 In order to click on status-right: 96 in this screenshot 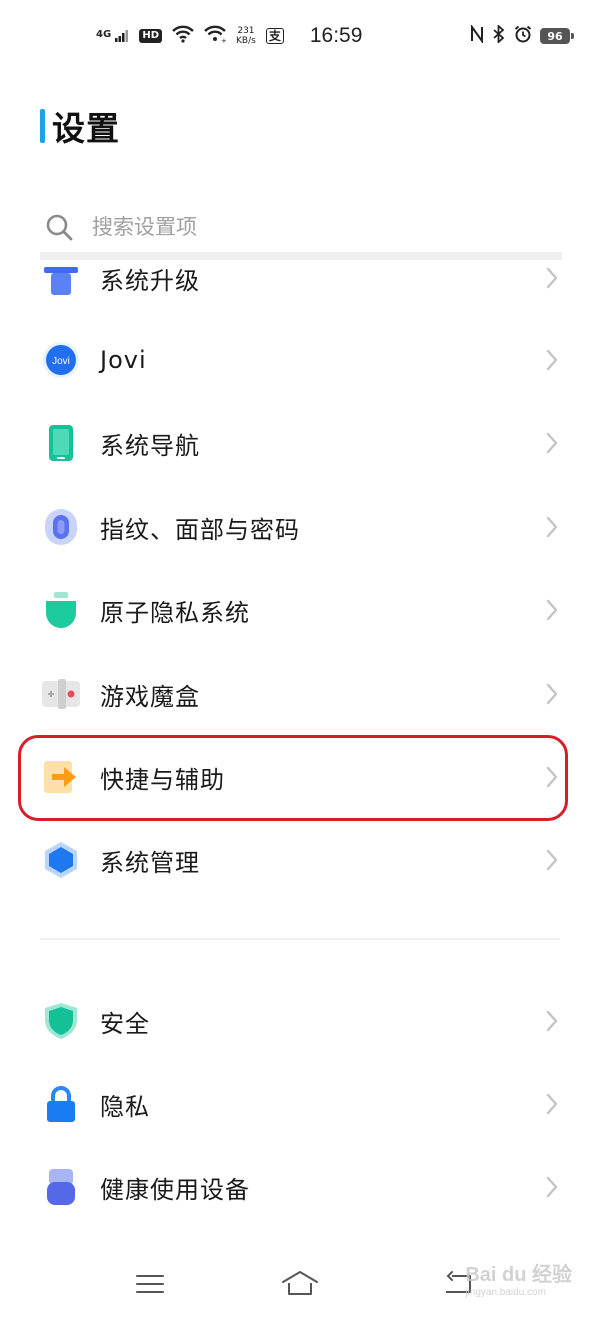, I will do `click(522, 36)`.